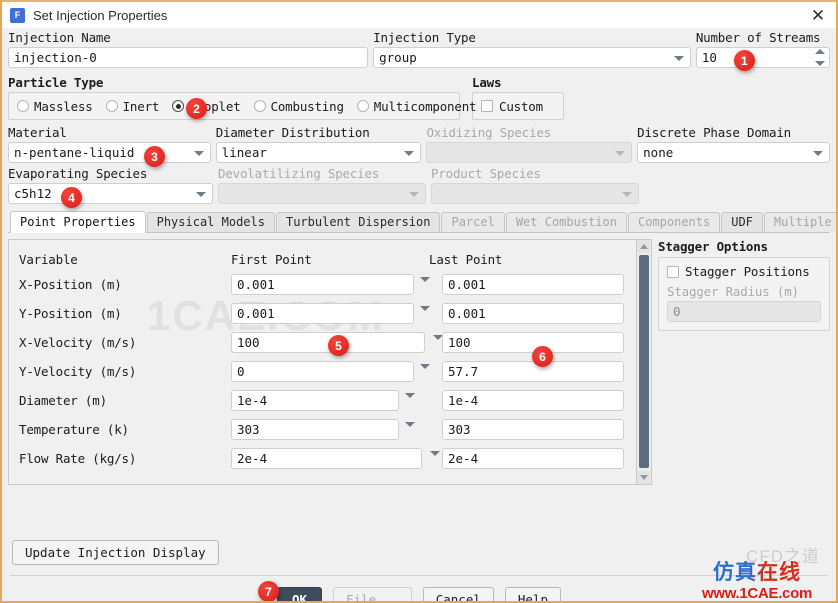 Image resolution: width=838 pixels, height=603 pixels. Describe the element at coordinates (733, 152) in the screenshot. I see `discrete-phase-domain-dropdown: none` at that location.